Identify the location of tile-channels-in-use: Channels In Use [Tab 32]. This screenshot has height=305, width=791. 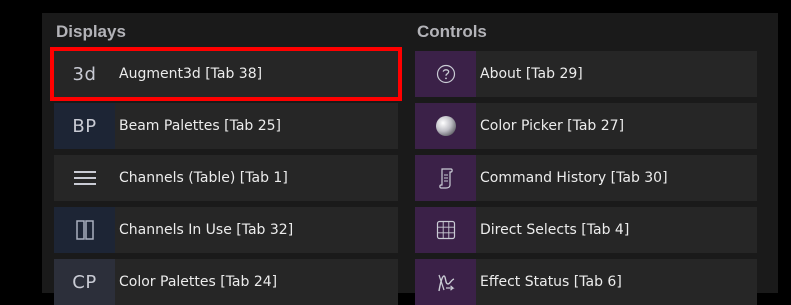
(226, 230).